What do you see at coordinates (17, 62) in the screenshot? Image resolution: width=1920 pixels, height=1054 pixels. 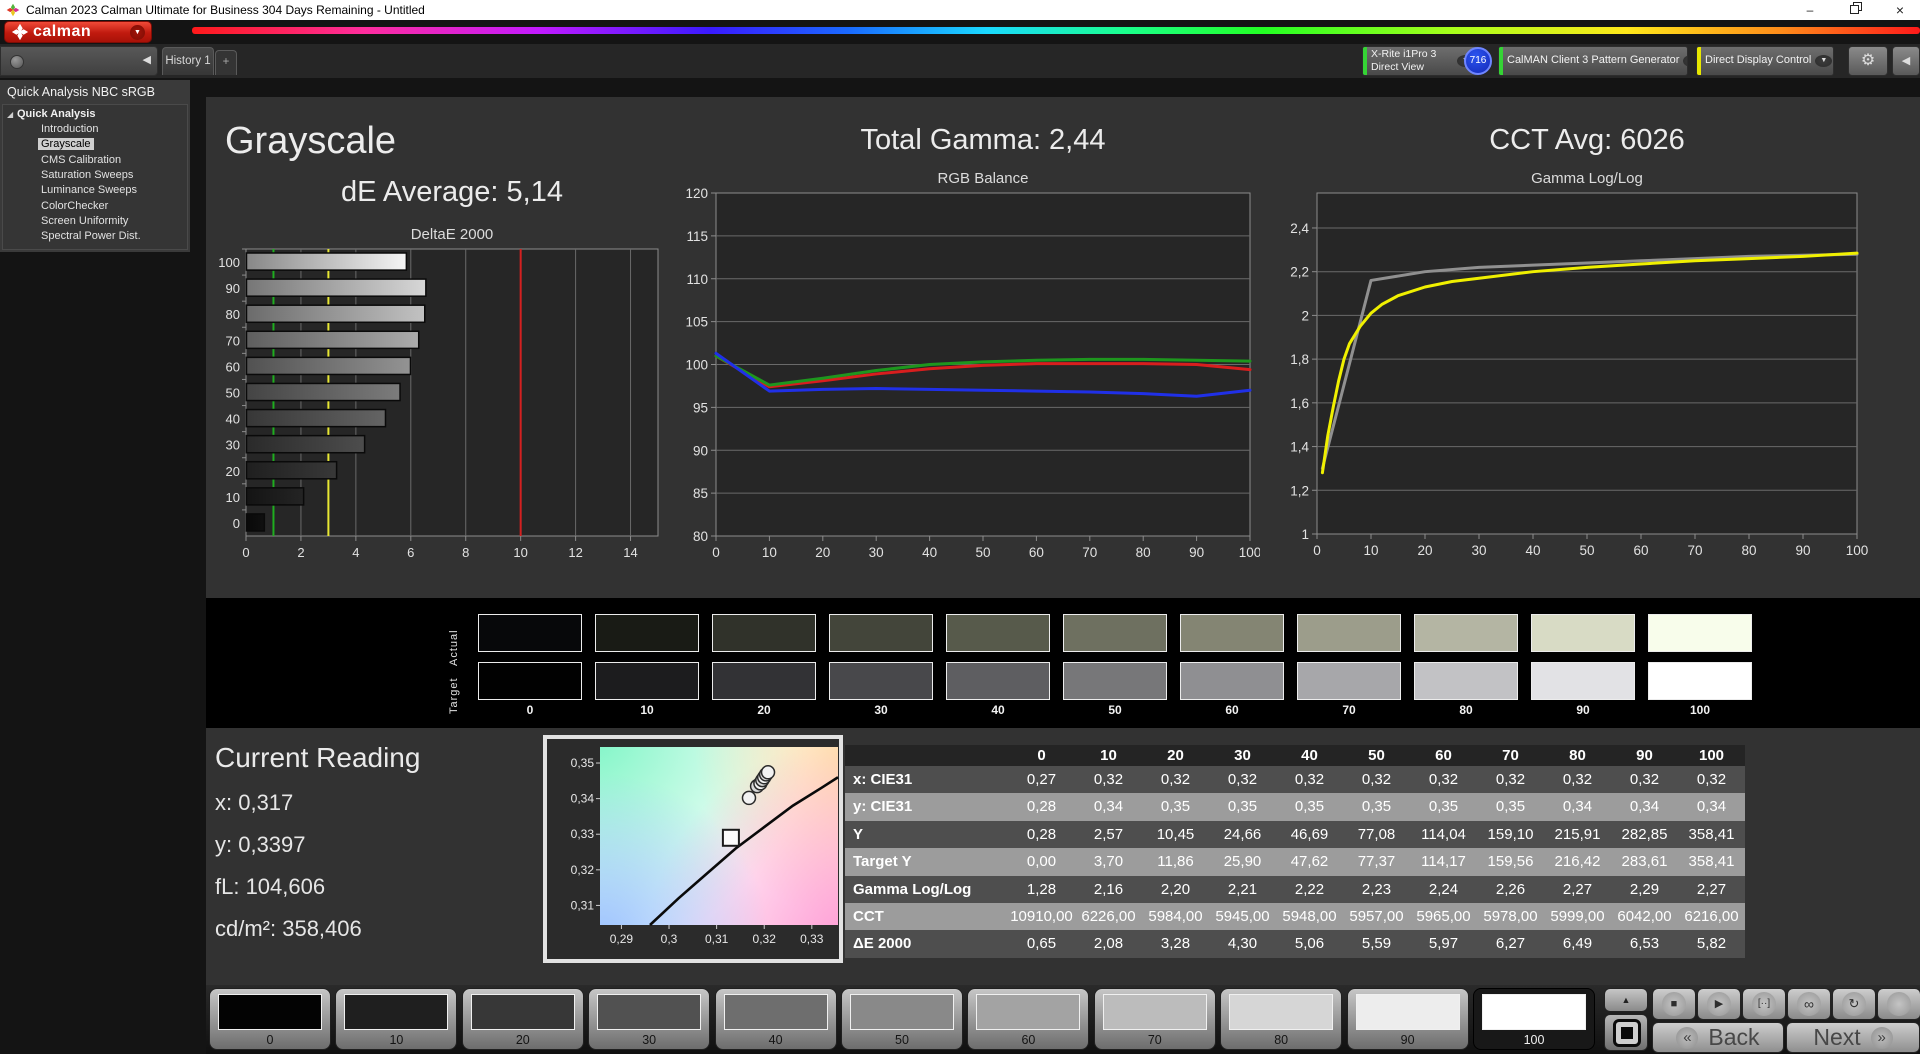 I see `status-indicator` at bounding box center [17, 62].